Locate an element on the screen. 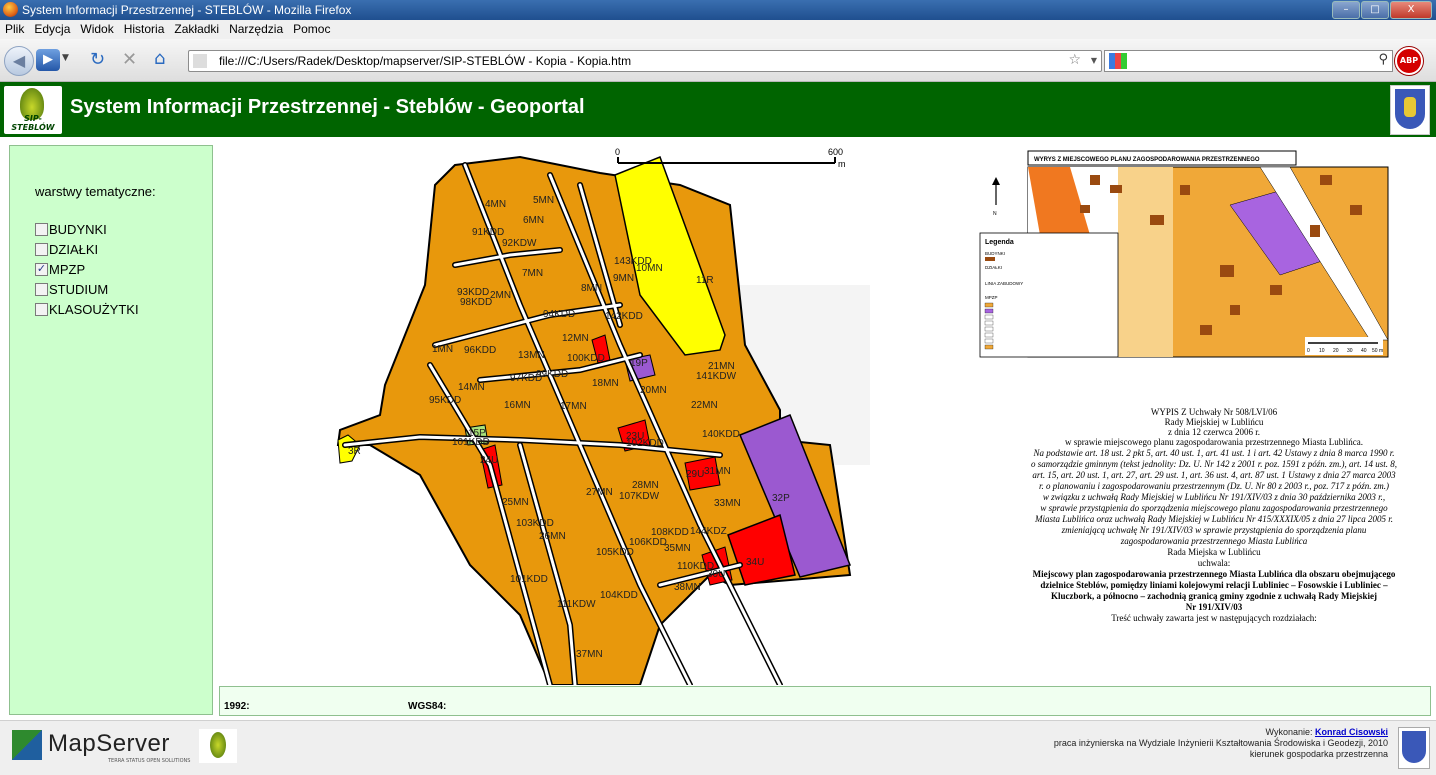 The width and height of the screenshot is (1436, 775). parcel-label: 29U is located at coordinates (695, 474).